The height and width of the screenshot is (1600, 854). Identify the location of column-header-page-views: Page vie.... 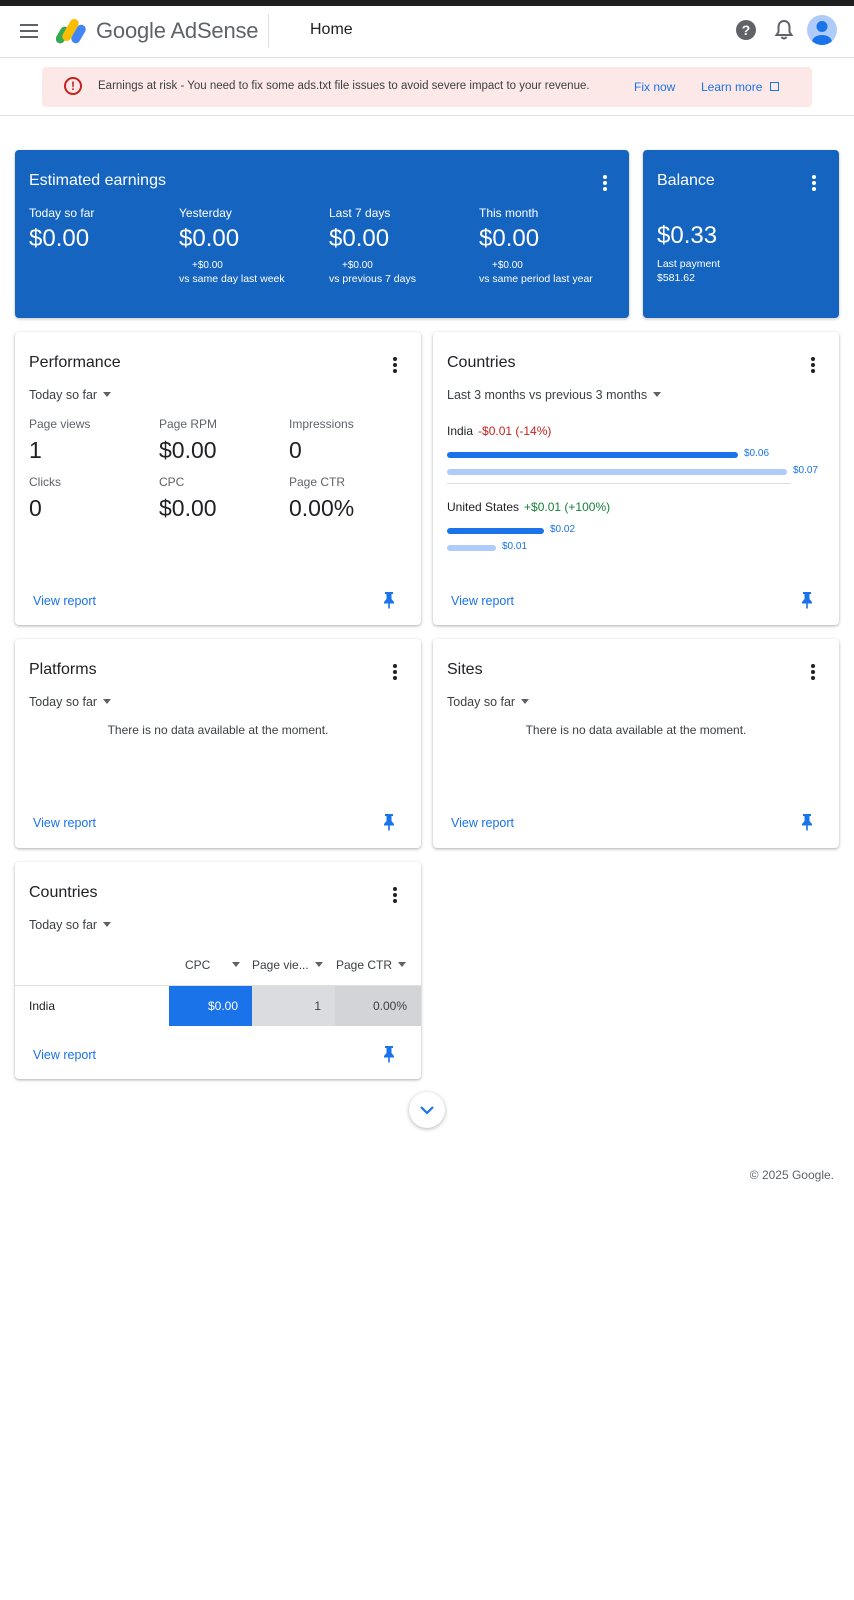
(287, 965).